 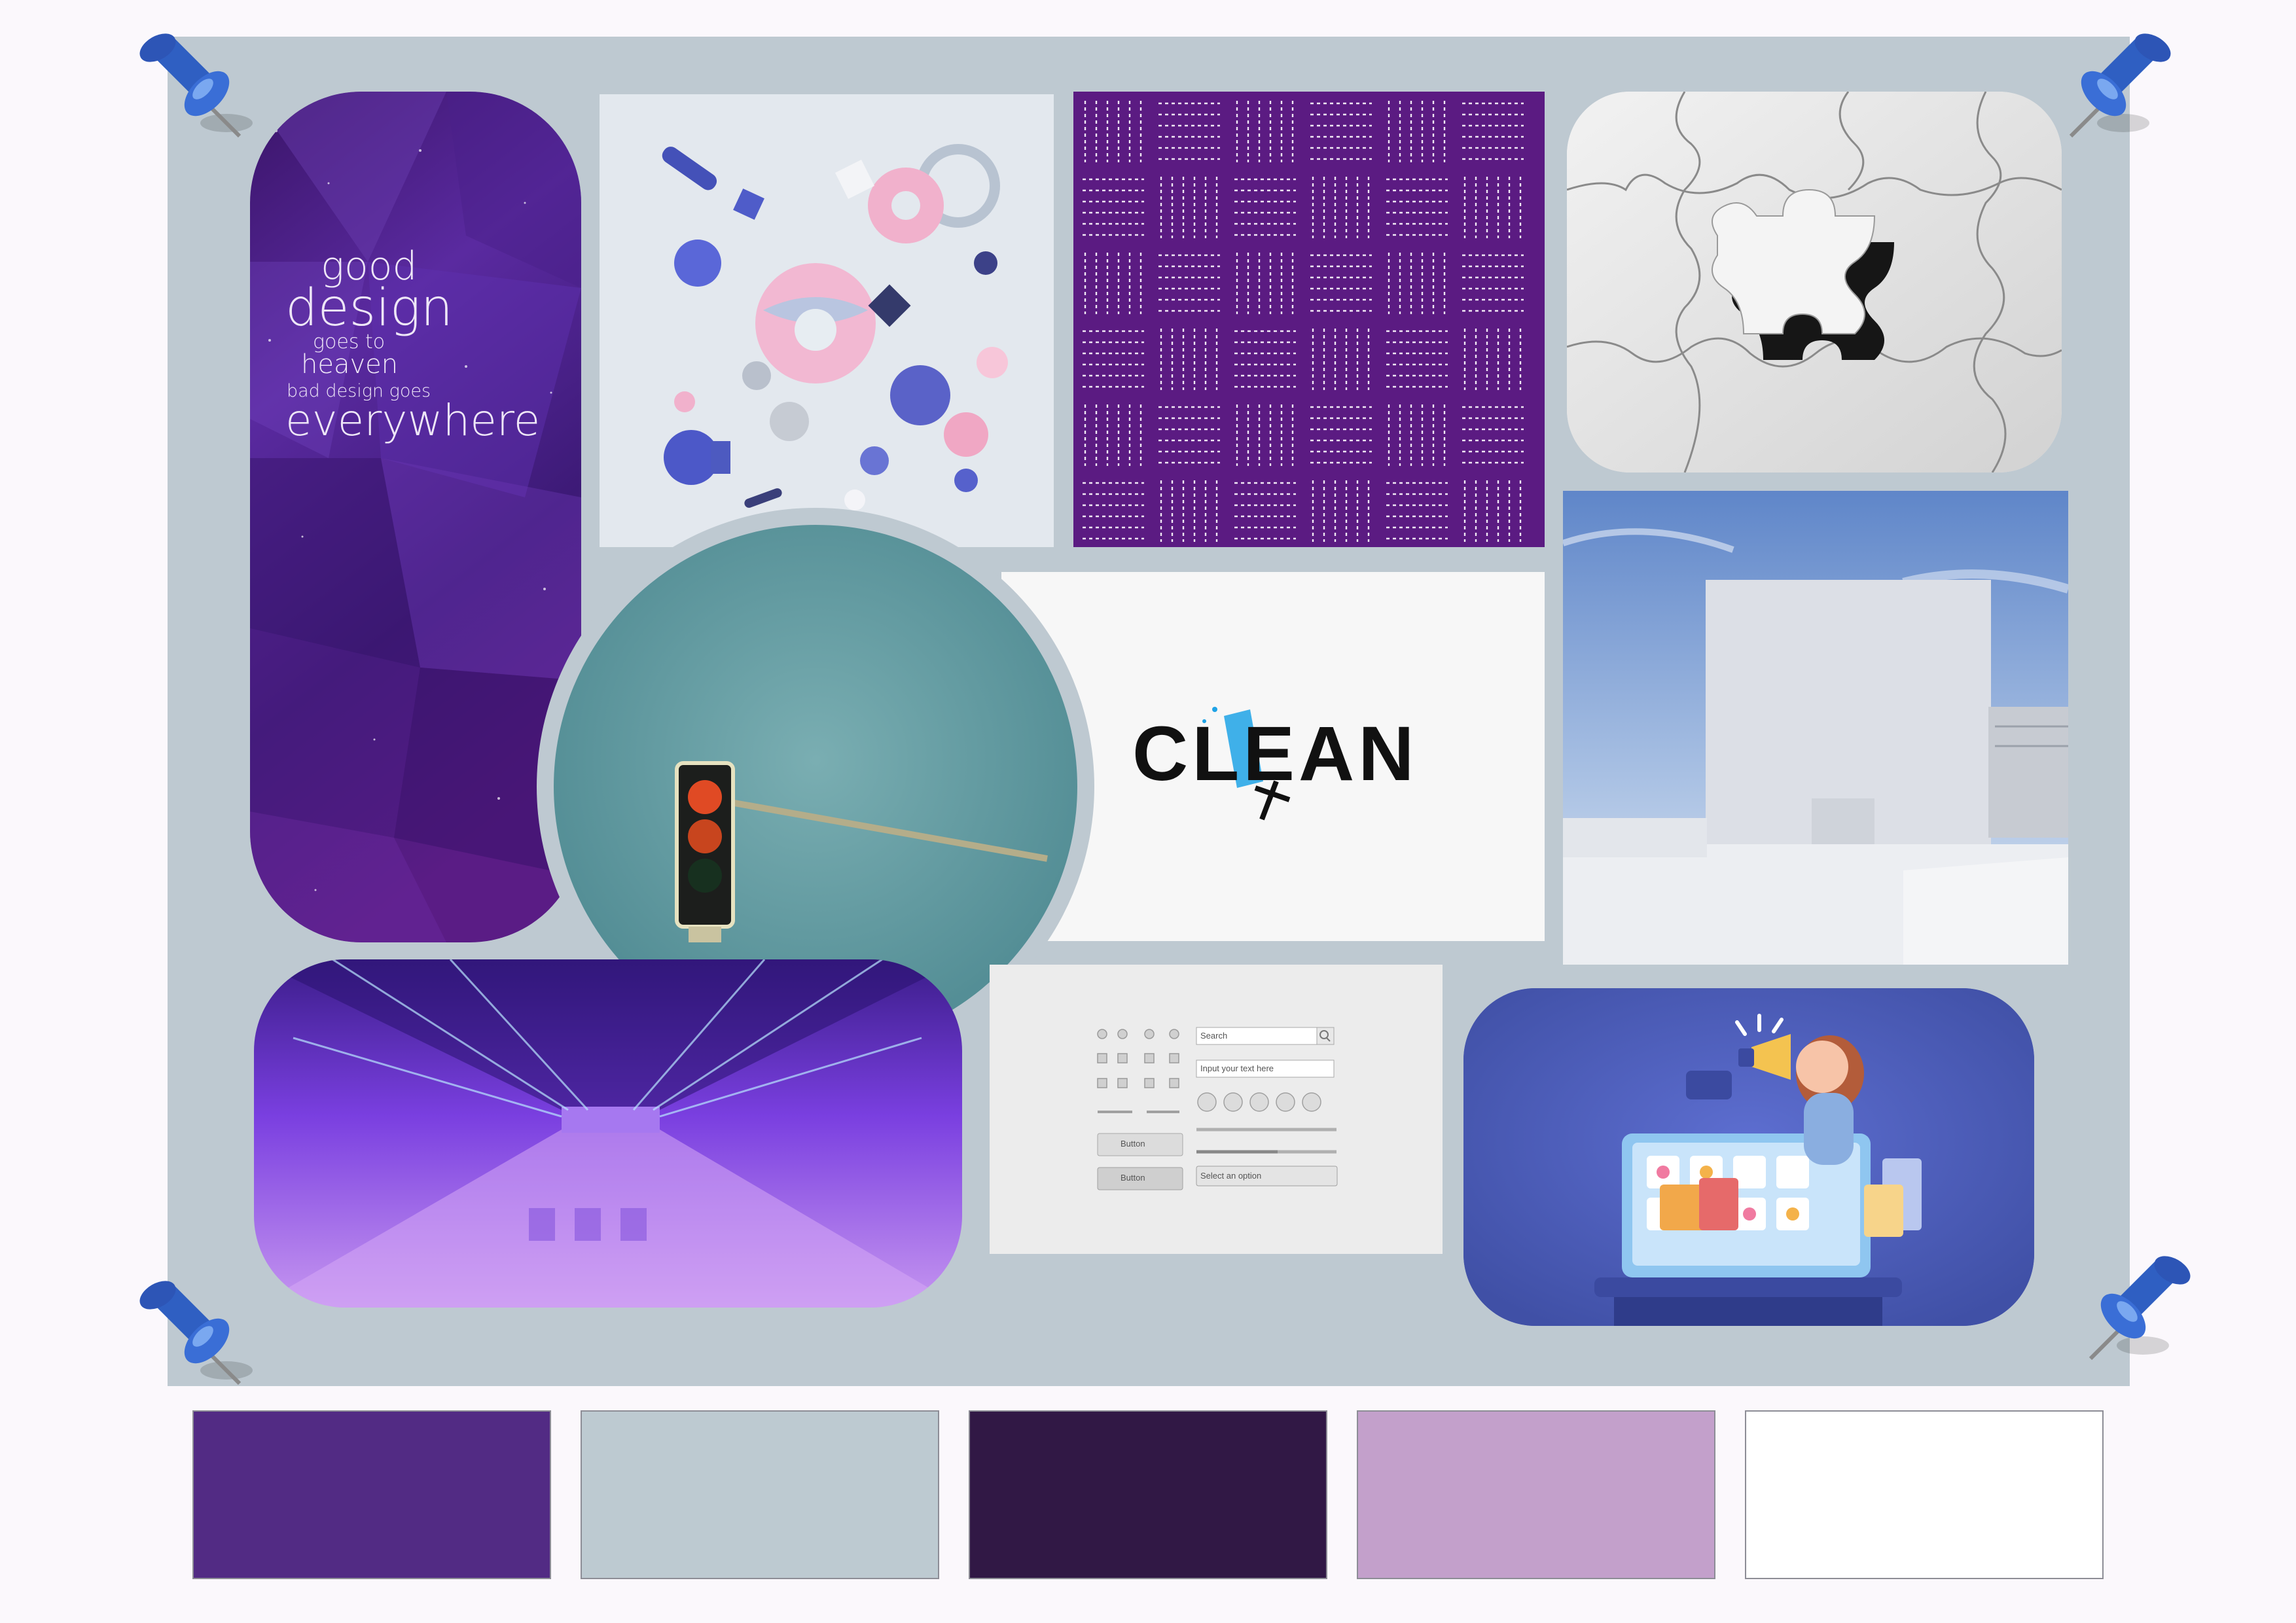 I want to click on quote-line-4: heaven, so click(x=350, y=364).